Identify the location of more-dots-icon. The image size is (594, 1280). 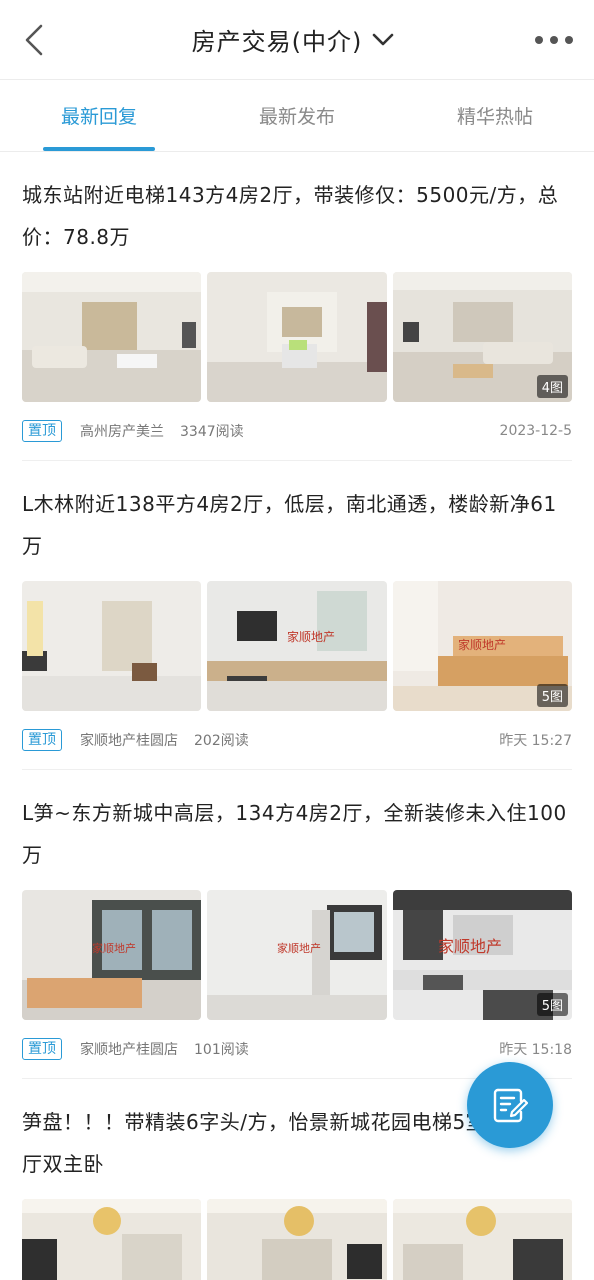
(553, 39).